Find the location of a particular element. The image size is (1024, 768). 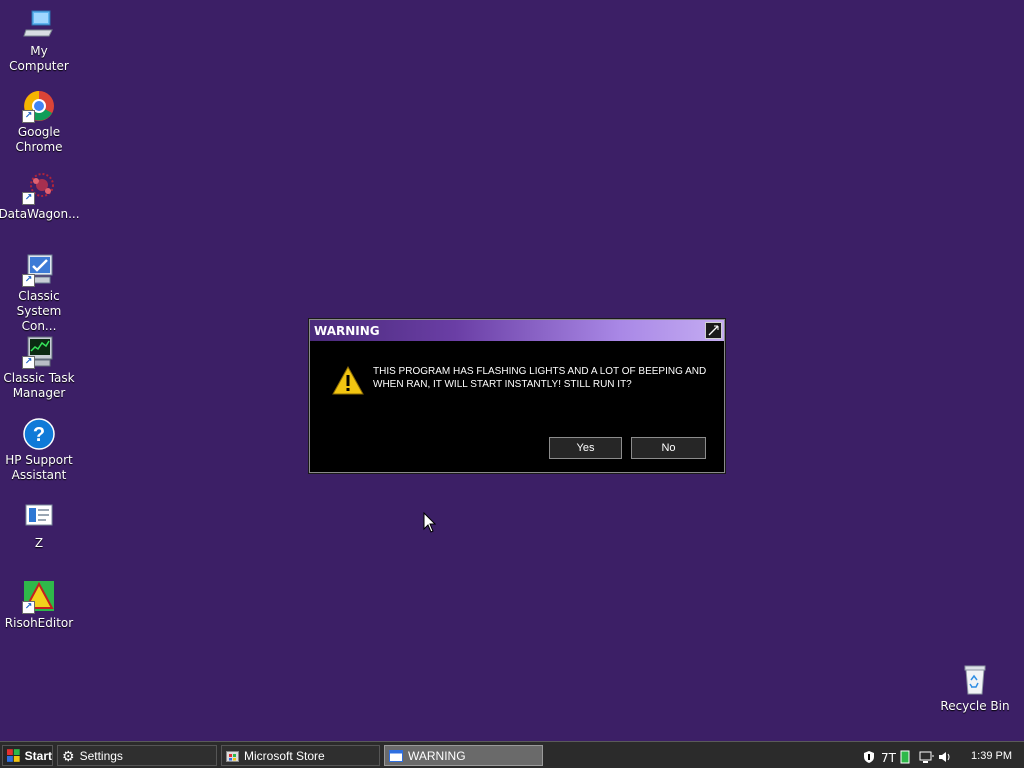

gear-icon: ⚙ is located at coordinates (68, 755).